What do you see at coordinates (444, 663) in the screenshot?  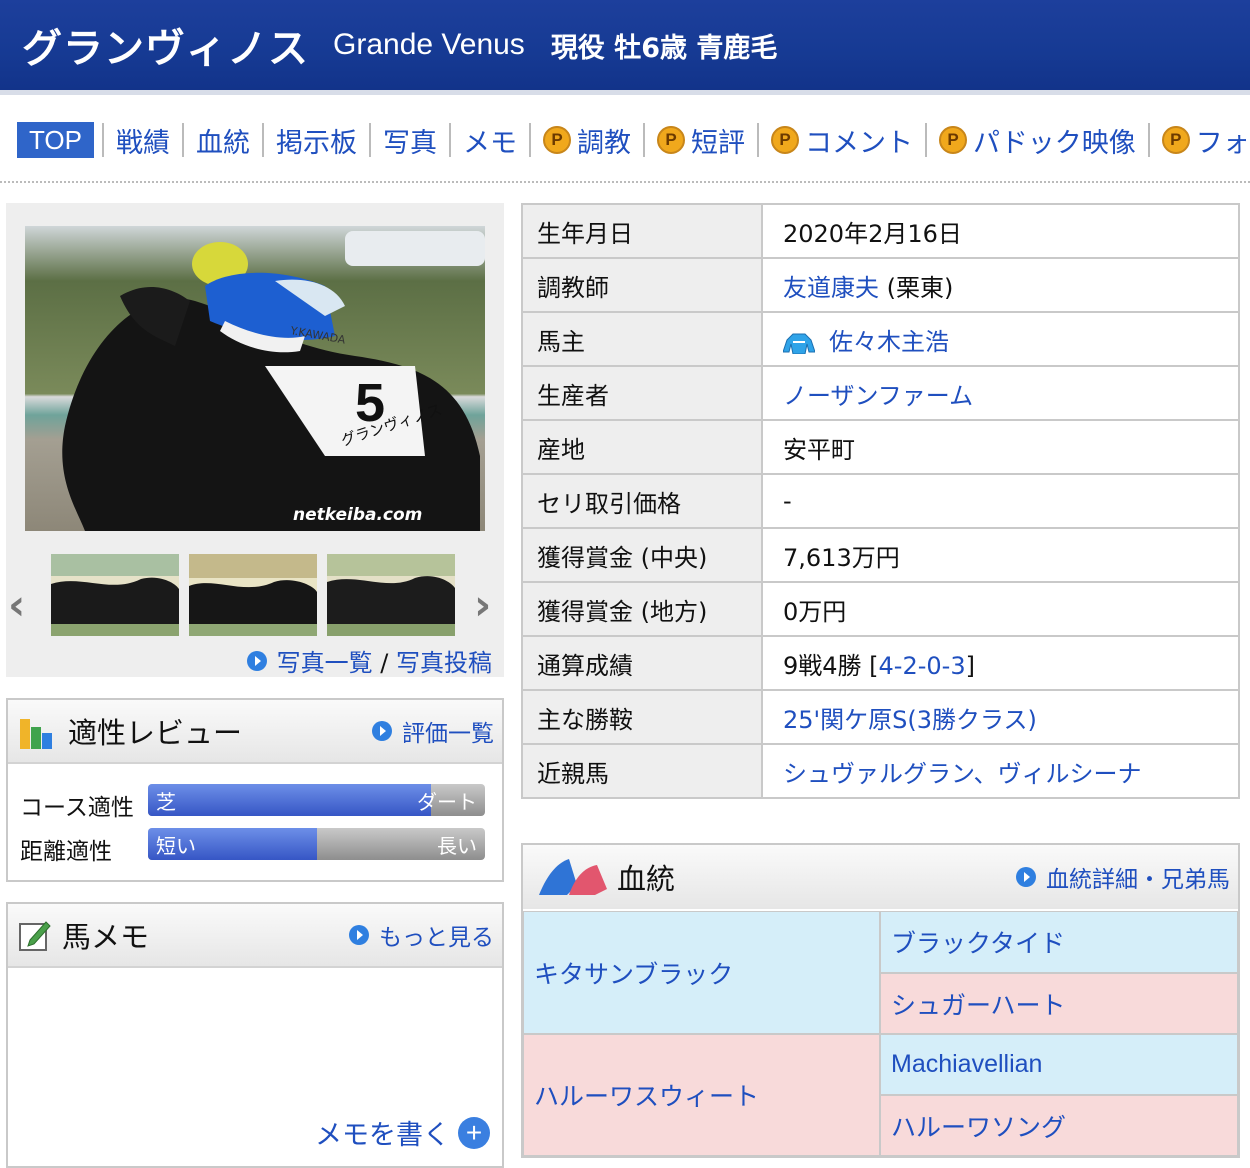 I see `photo-post-link: 写真投稿` at bounding box center [444, 663].